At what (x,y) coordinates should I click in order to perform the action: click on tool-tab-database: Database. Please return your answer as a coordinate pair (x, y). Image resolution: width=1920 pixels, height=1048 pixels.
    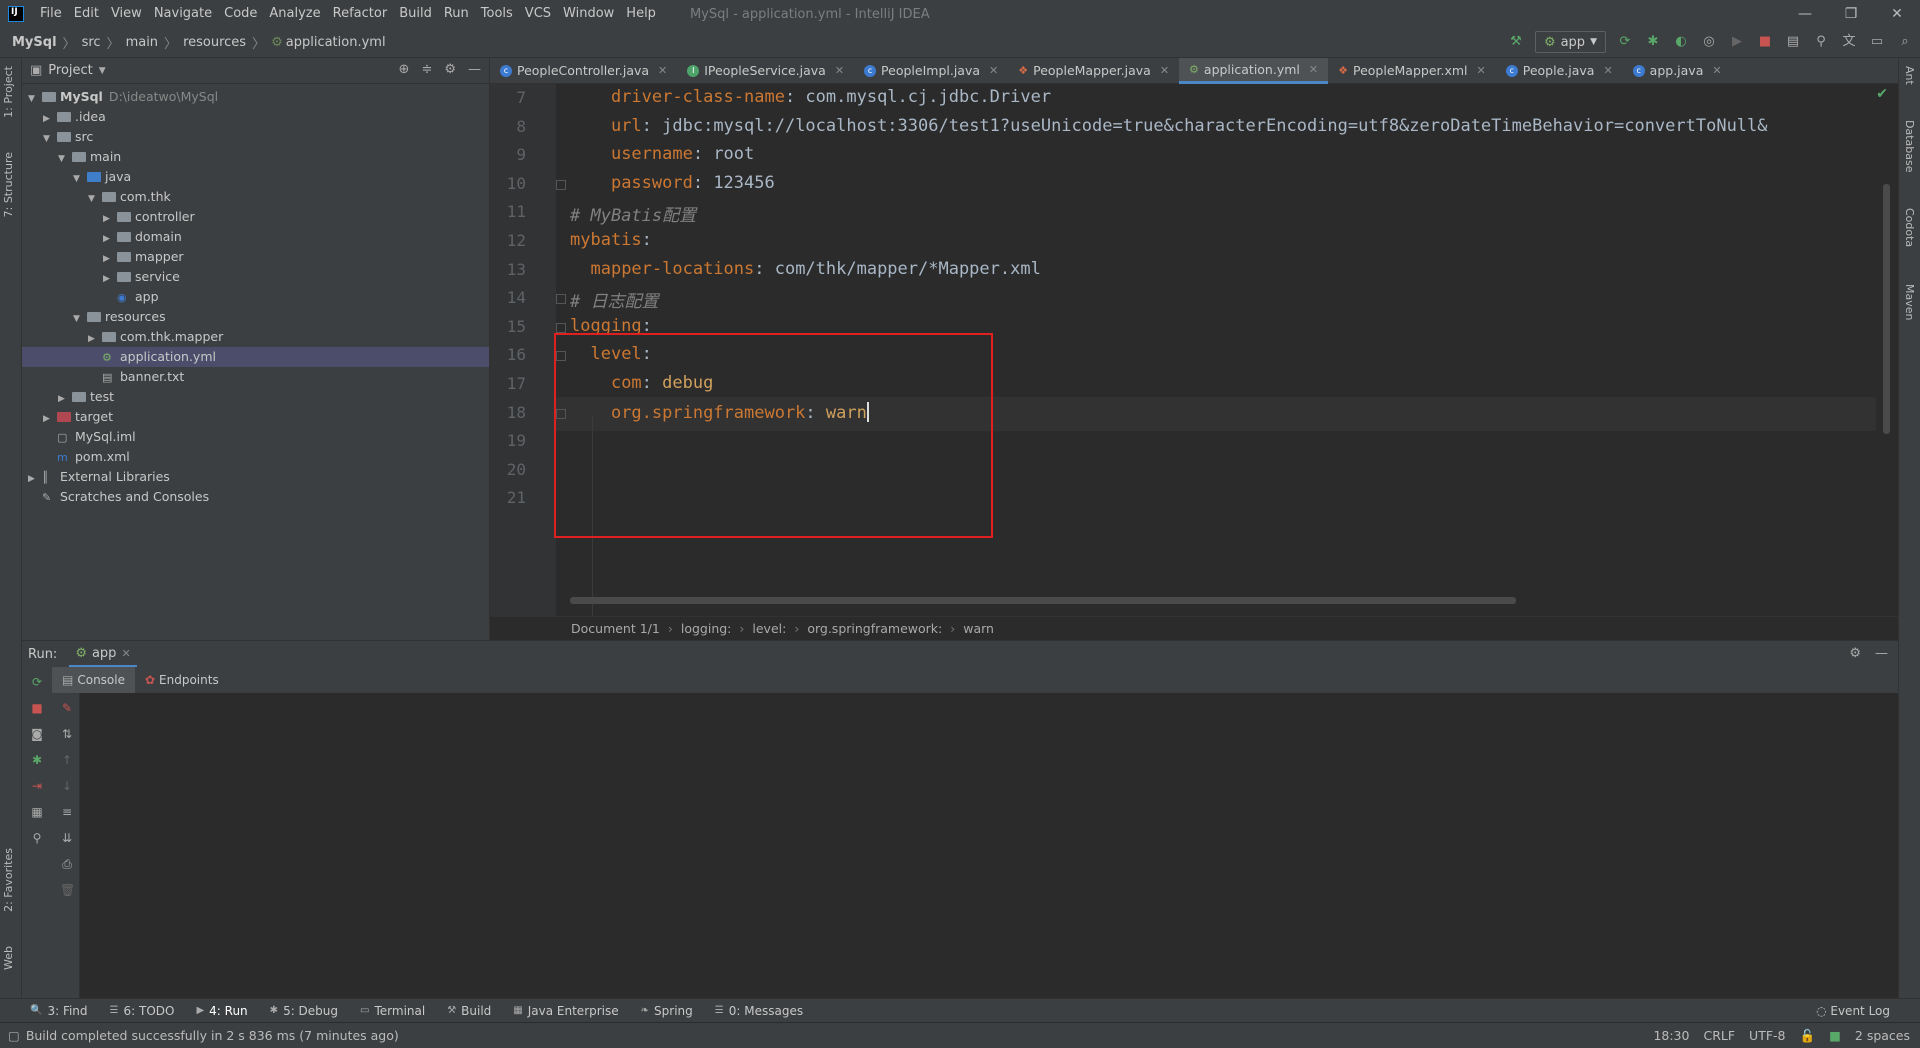
    Looking at the image, I should click on (1909, 146).